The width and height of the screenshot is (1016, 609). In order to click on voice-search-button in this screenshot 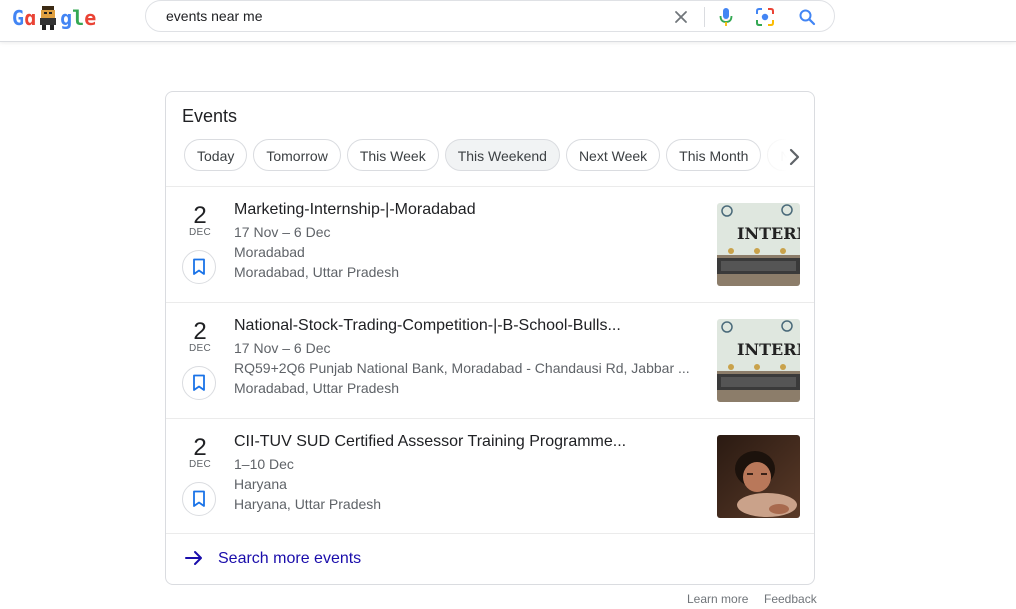, I will do `click(726, 17)`.